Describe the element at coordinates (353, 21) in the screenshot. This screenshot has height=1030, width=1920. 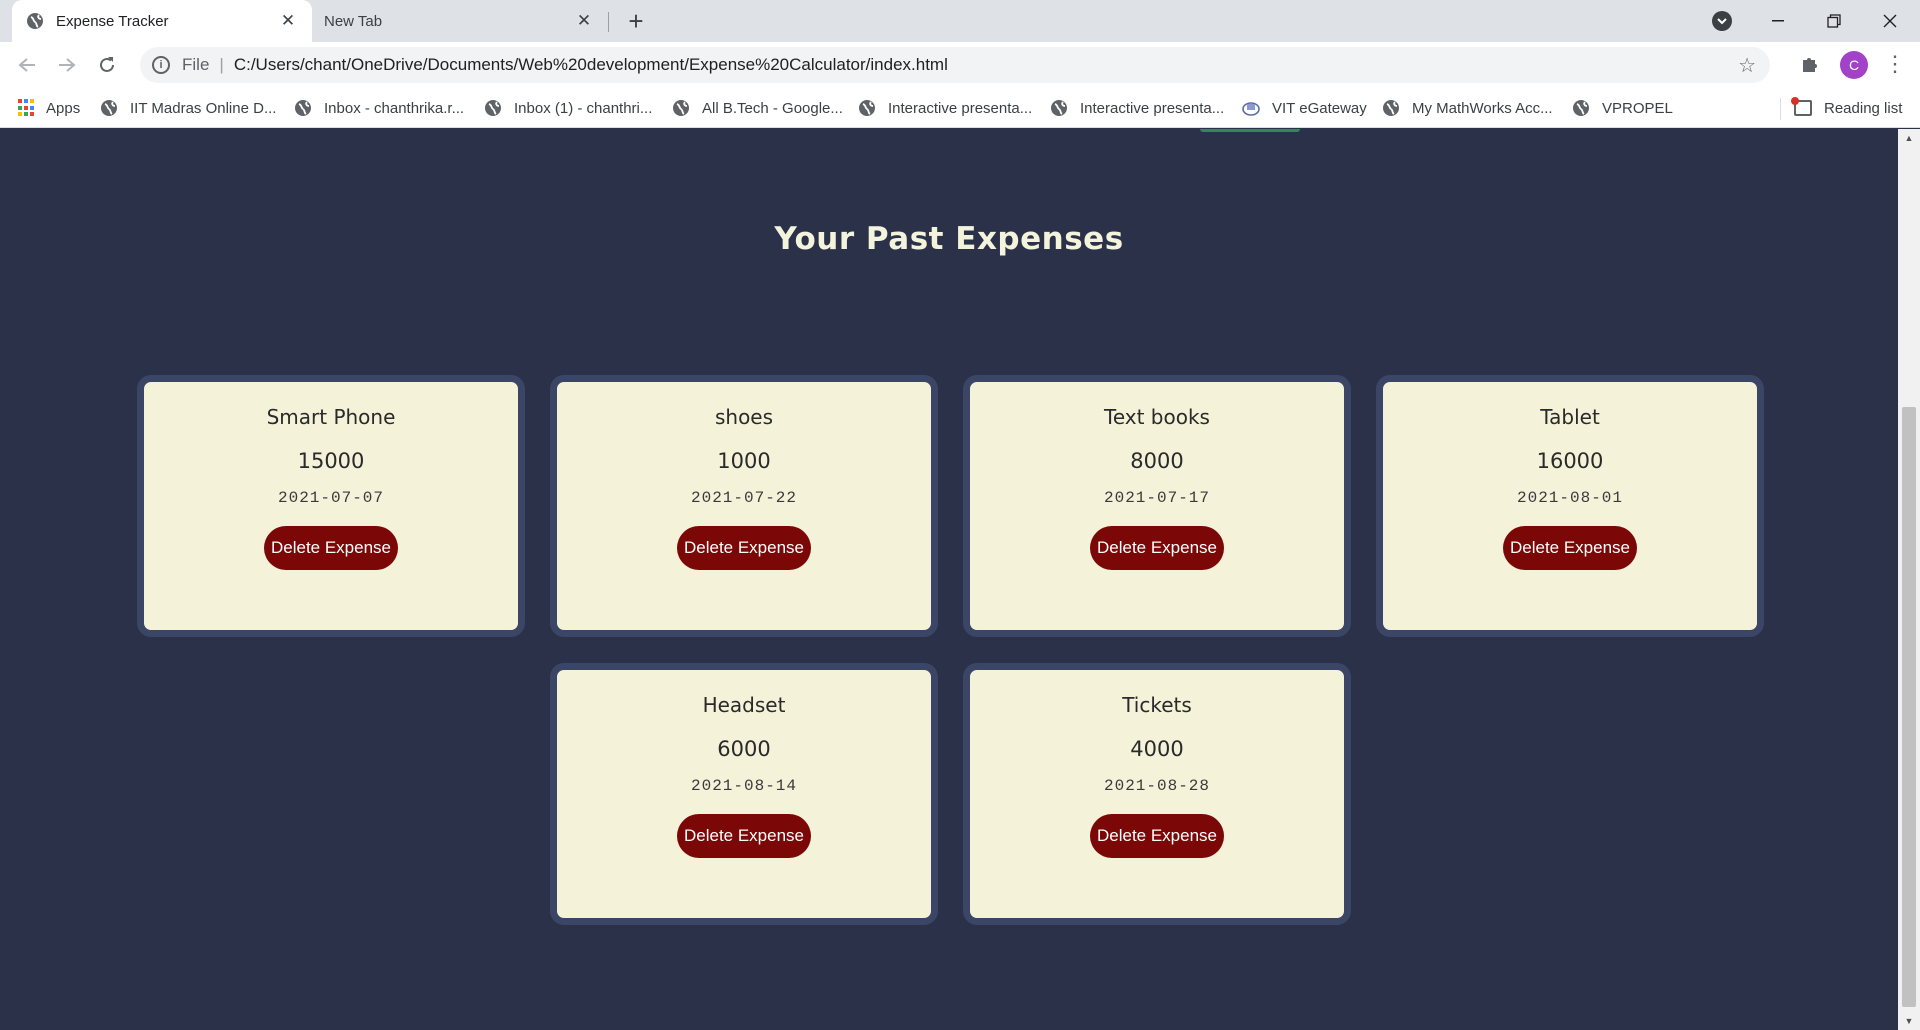
I see `tab-title: New Tab` at that location.